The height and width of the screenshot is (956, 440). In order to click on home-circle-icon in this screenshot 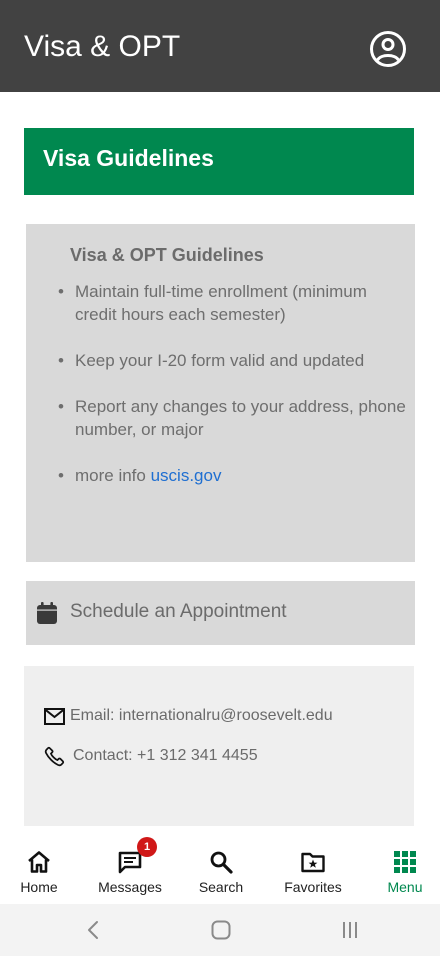, I will do `click(221, 930)`.